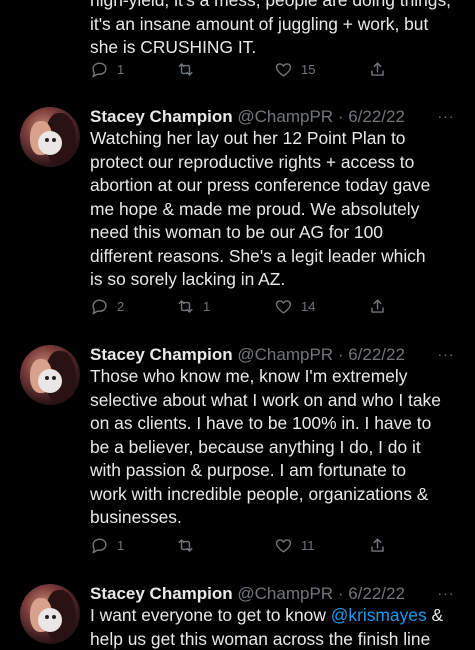 This screenshot has width=475, height=650. Describe the element at coordinates (249, 376) in the screenshot. I see `tweet-text-line: Those who know me, know I'm extremely` at that location.